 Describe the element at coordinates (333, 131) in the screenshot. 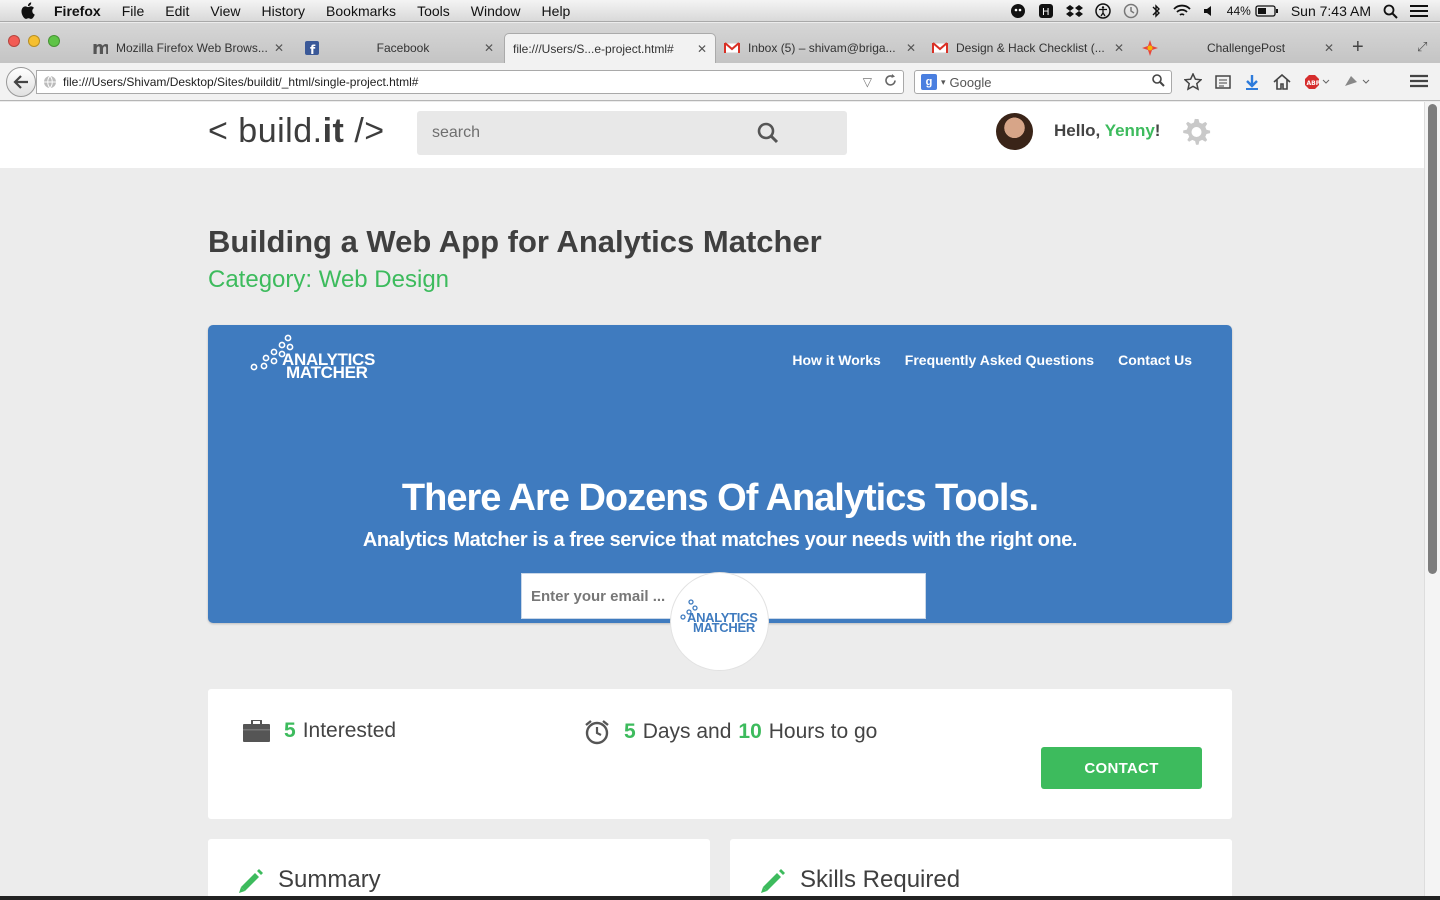

I see `logo-strong: it` at that location.